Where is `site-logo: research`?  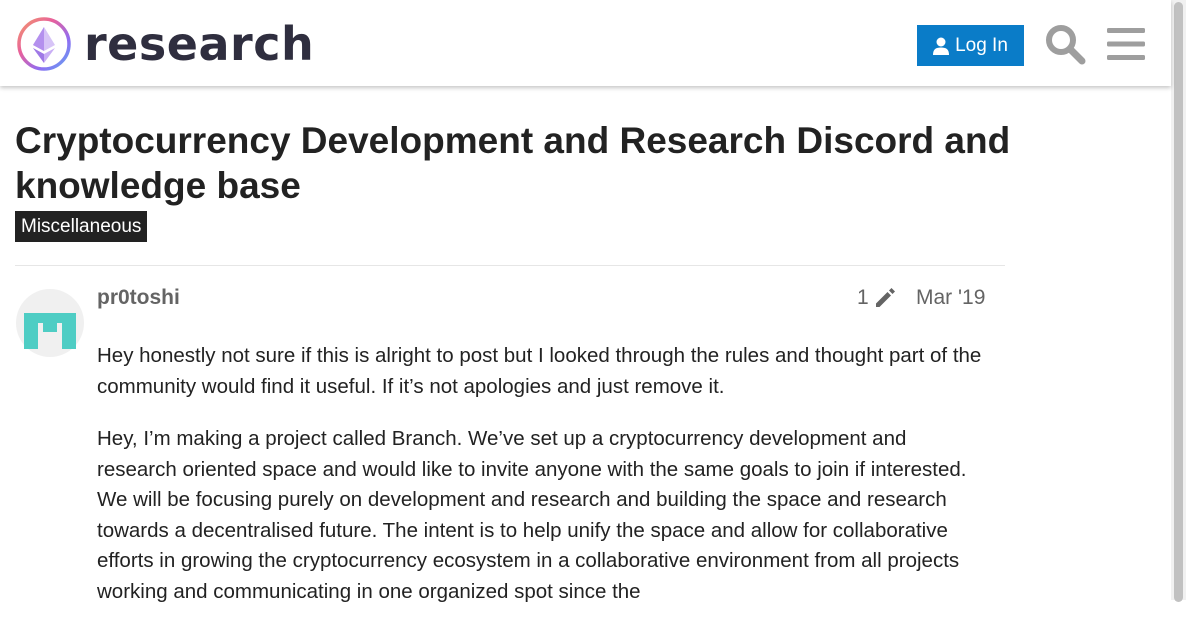
site-logo: research is located at coordinates (165, 44).